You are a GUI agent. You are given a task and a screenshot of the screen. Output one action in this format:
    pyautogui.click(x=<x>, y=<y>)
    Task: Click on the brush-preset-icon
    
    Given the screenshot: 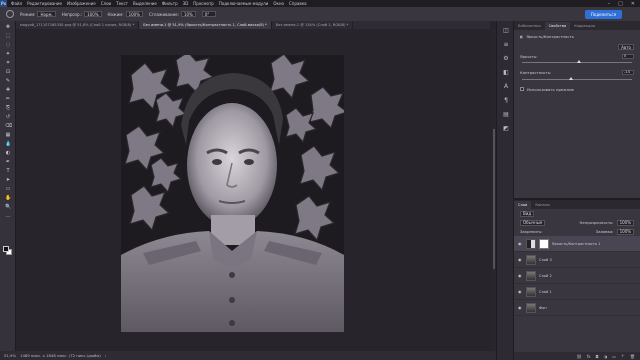 What is the action you would take?
    pyautogui.click(x=10, y=14)
    